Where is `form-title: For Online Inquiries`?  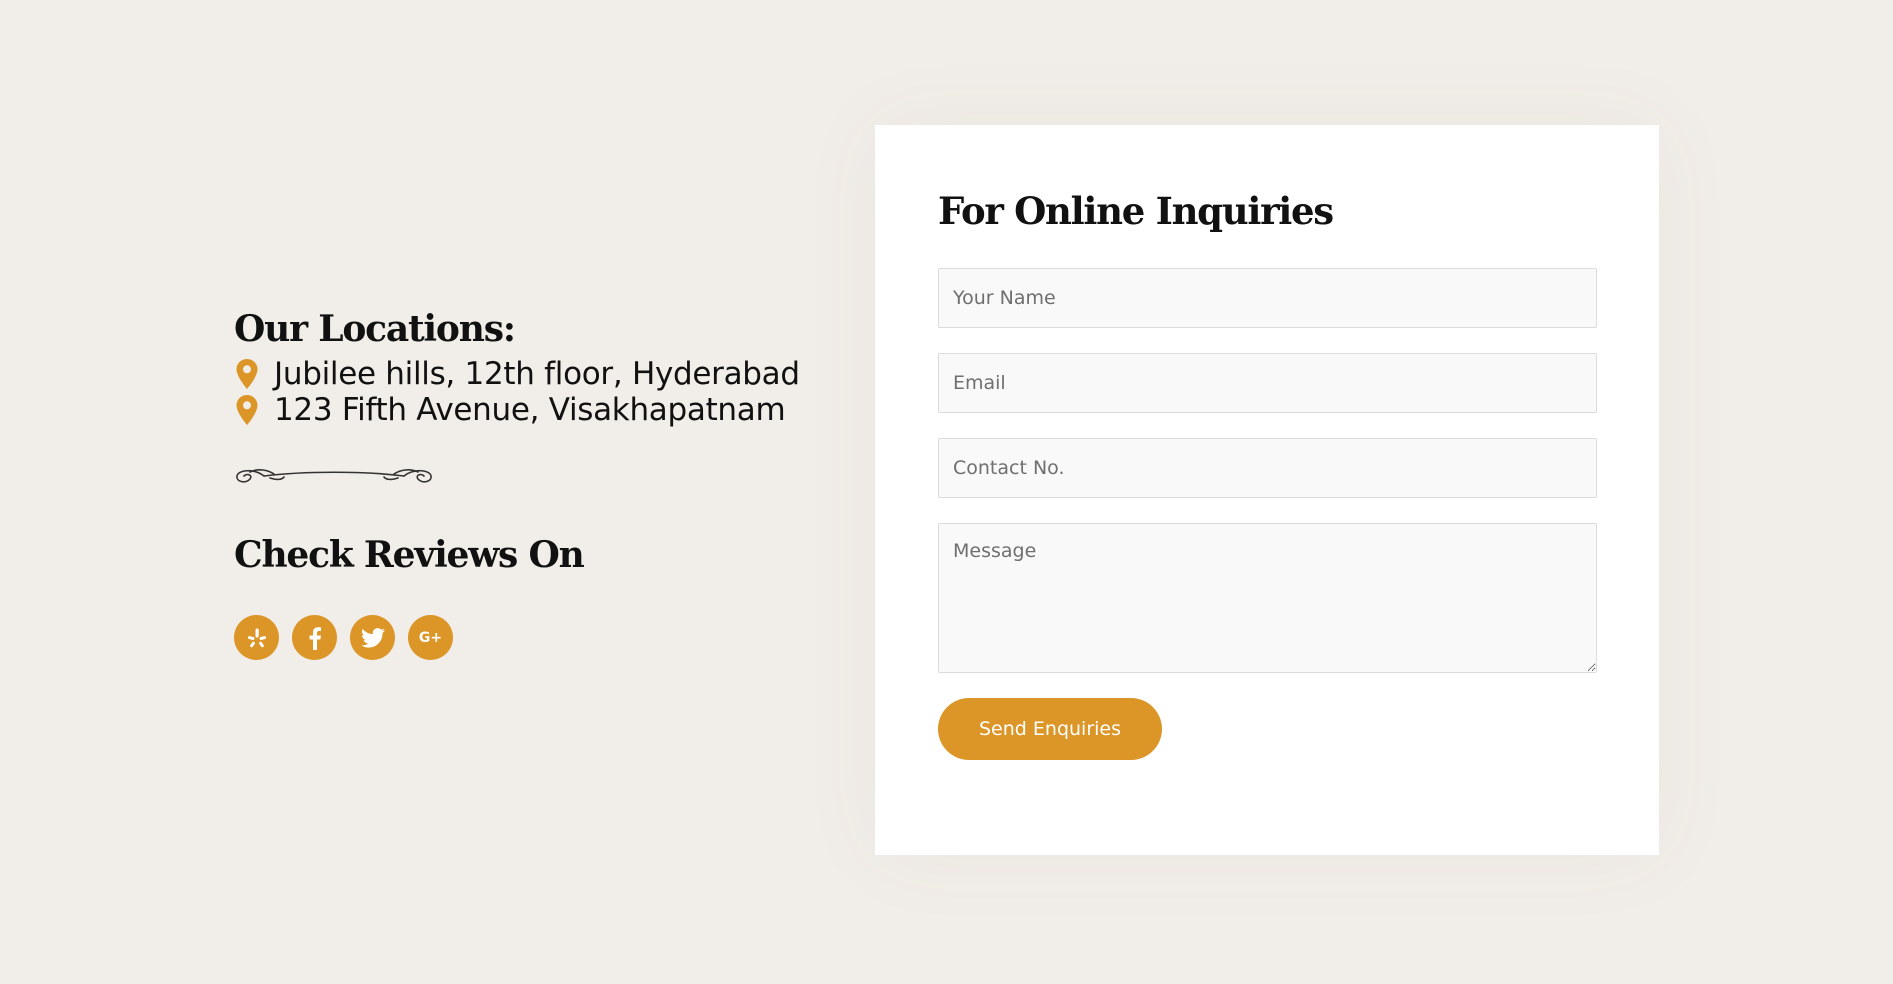
form-title: For Online Inquiries is located at coordinates (1136, 211).